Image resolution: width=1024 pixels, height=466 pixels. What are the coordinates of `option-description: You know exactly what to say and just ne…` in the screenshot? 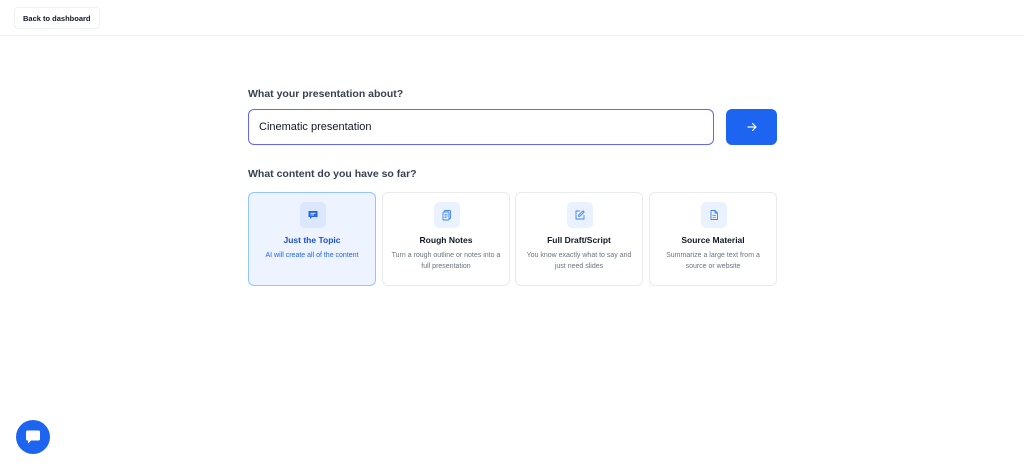 It's located at (579, 261).